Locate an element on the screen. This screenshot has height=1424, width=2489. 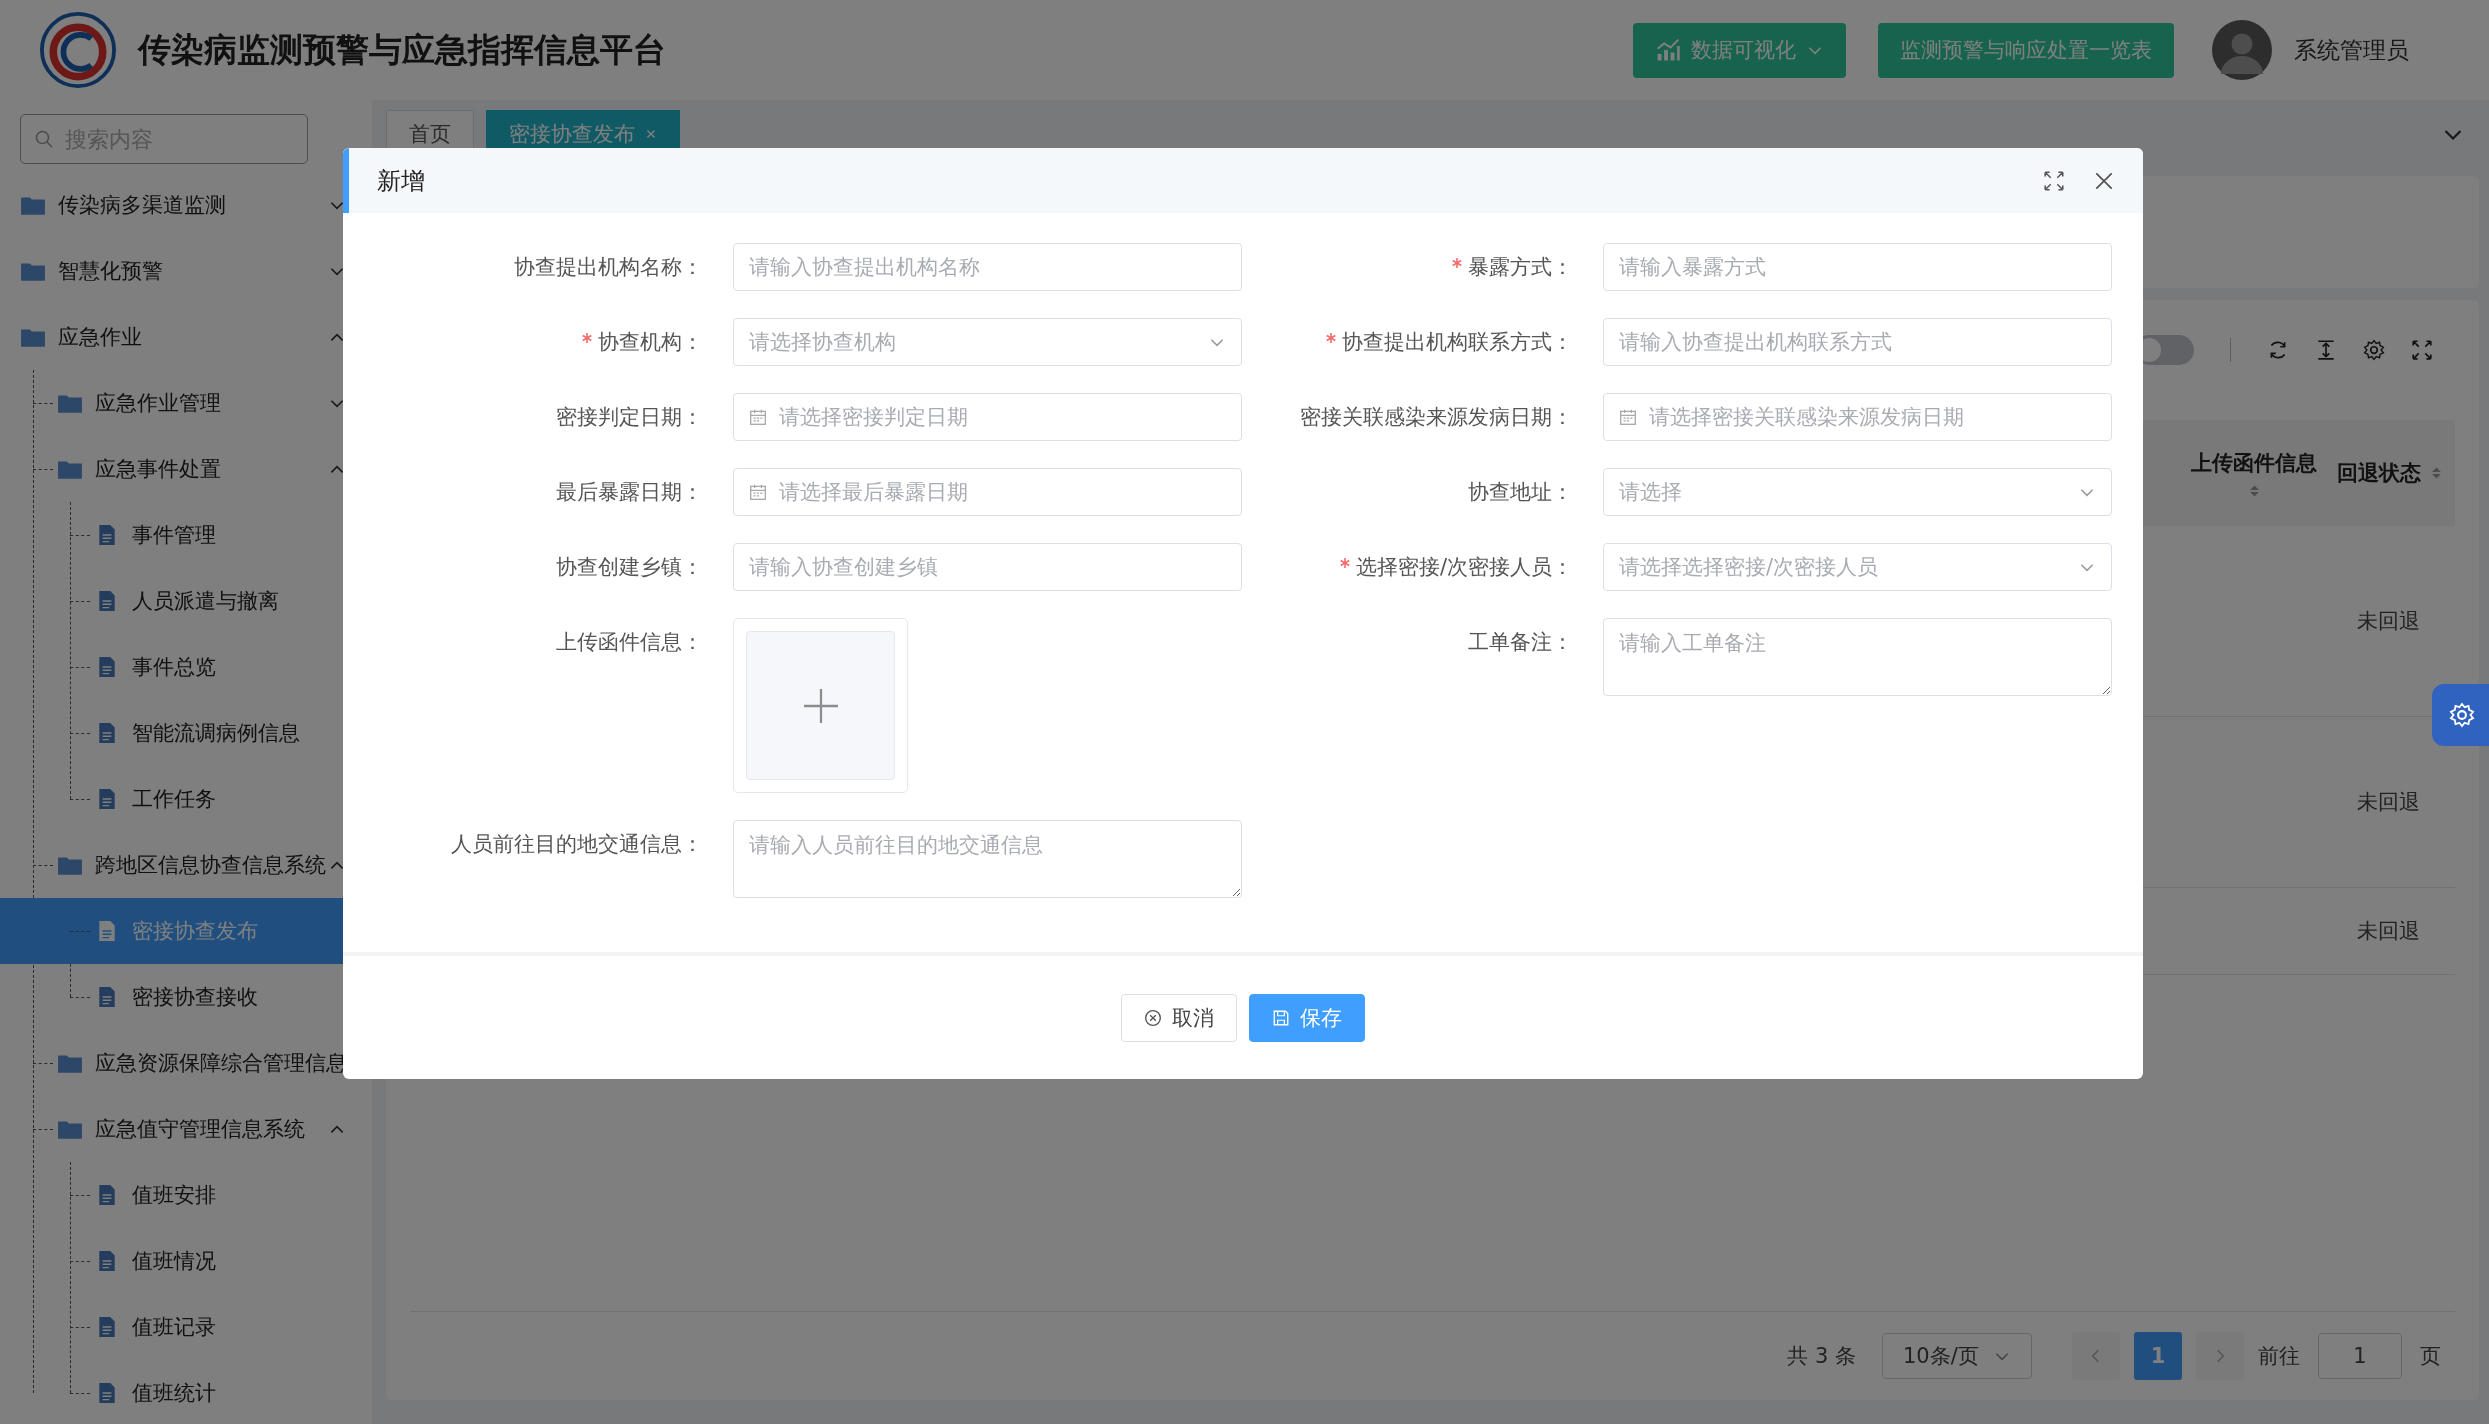
dialog-title: 新增 is located at coordinates (401, 181).